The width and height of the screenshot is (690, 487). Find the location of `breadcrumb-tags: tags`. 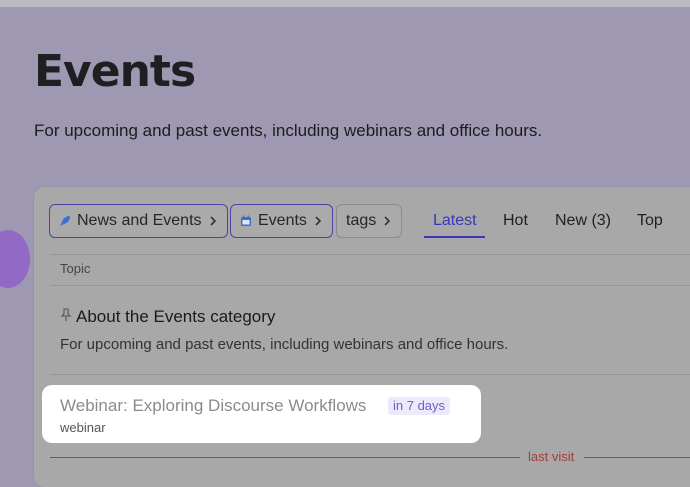

breadcrumb-tags: tags is located at coordinates (369, 221).